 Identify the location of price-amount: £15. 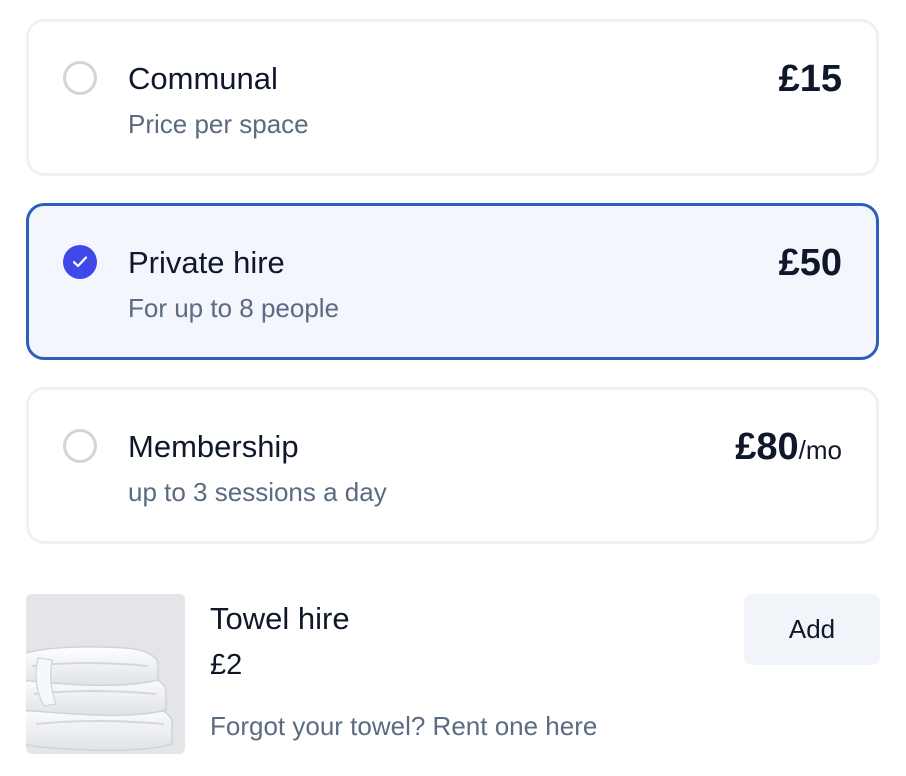
(810, 79).